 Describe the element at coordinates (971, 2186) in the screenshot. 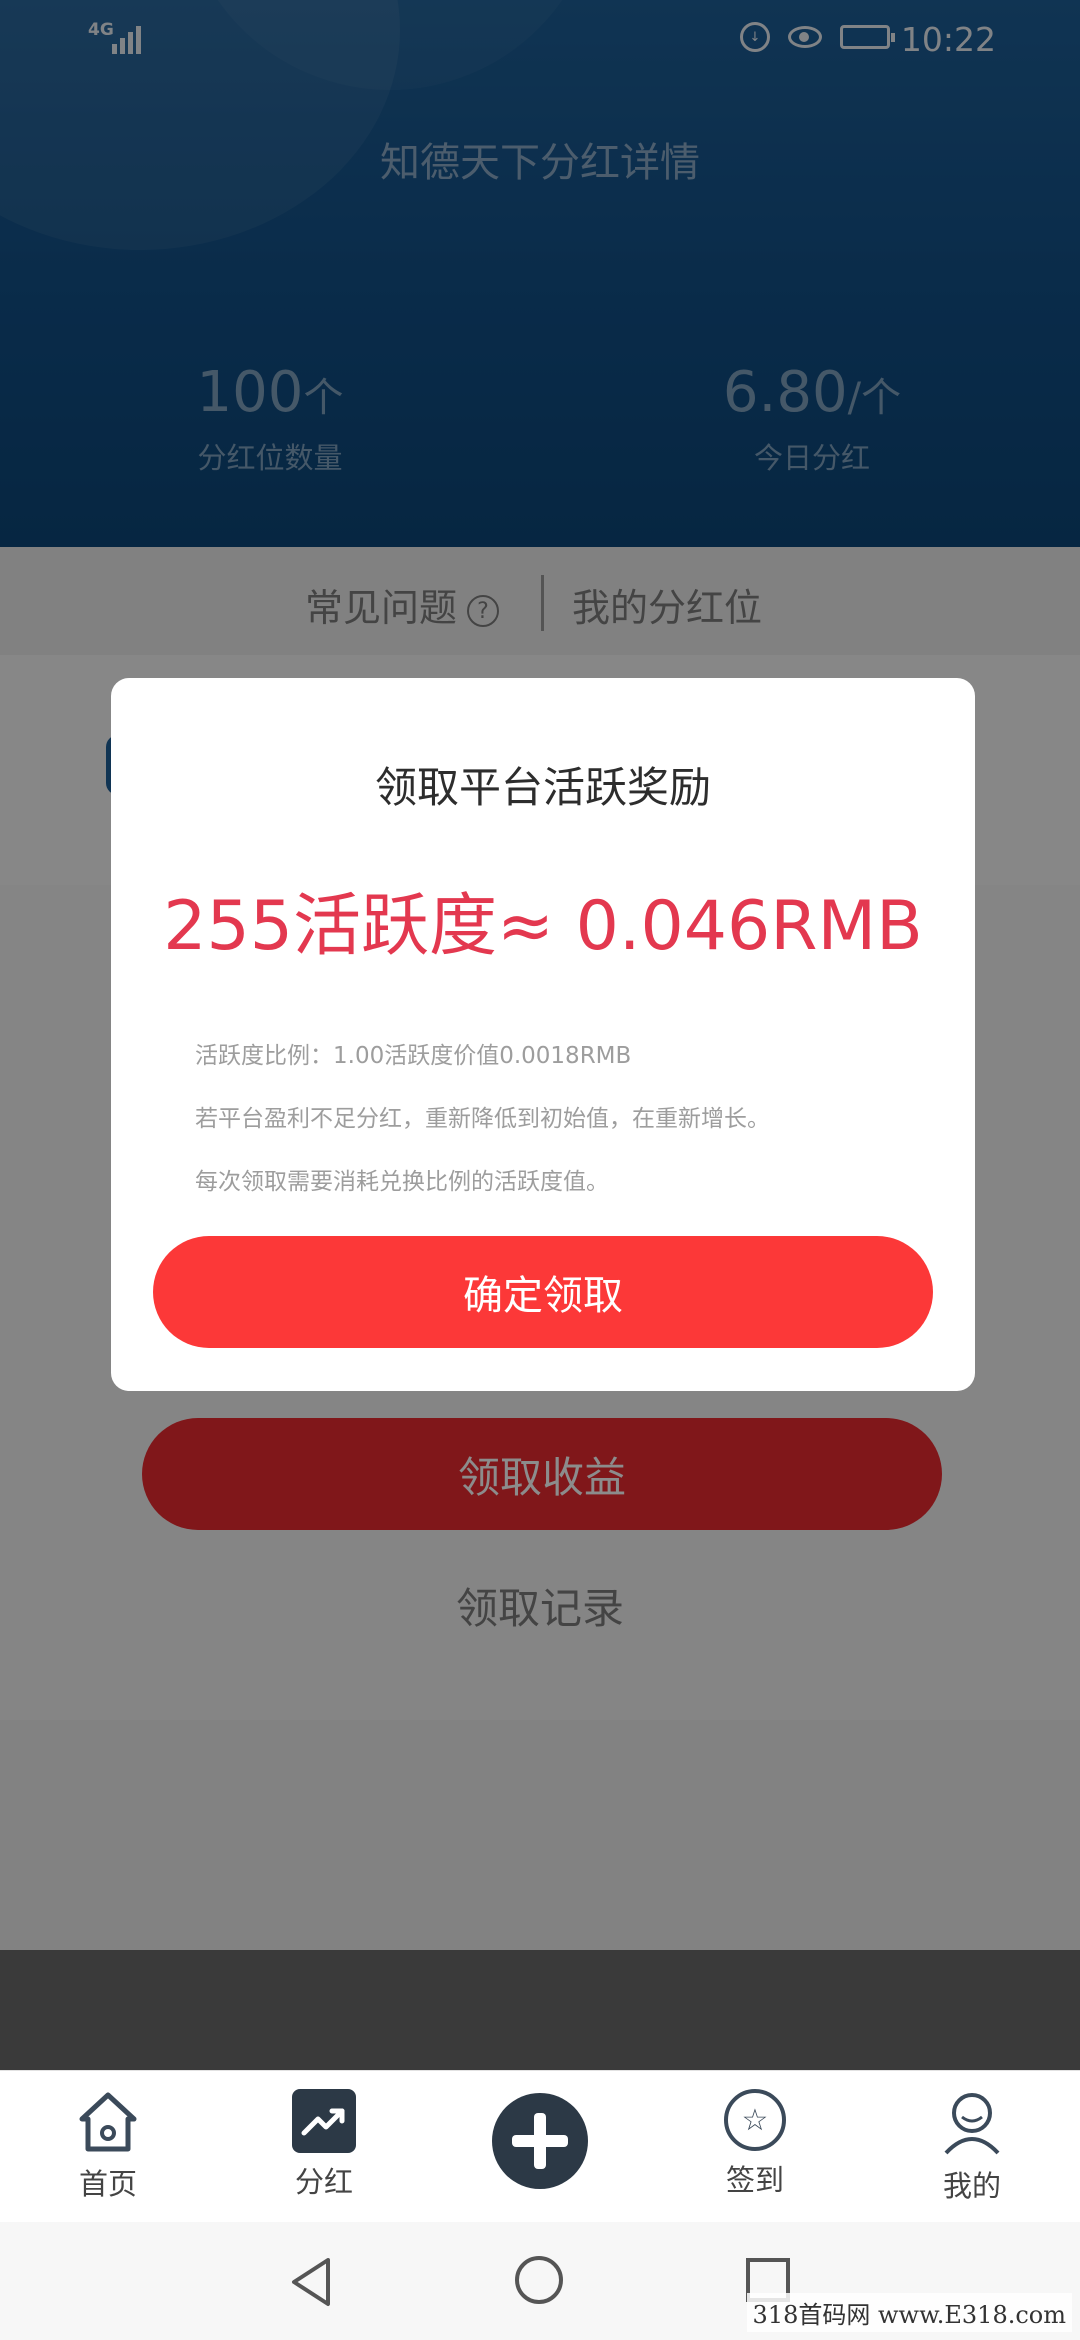

I see `nav-label: 我的` at that location.